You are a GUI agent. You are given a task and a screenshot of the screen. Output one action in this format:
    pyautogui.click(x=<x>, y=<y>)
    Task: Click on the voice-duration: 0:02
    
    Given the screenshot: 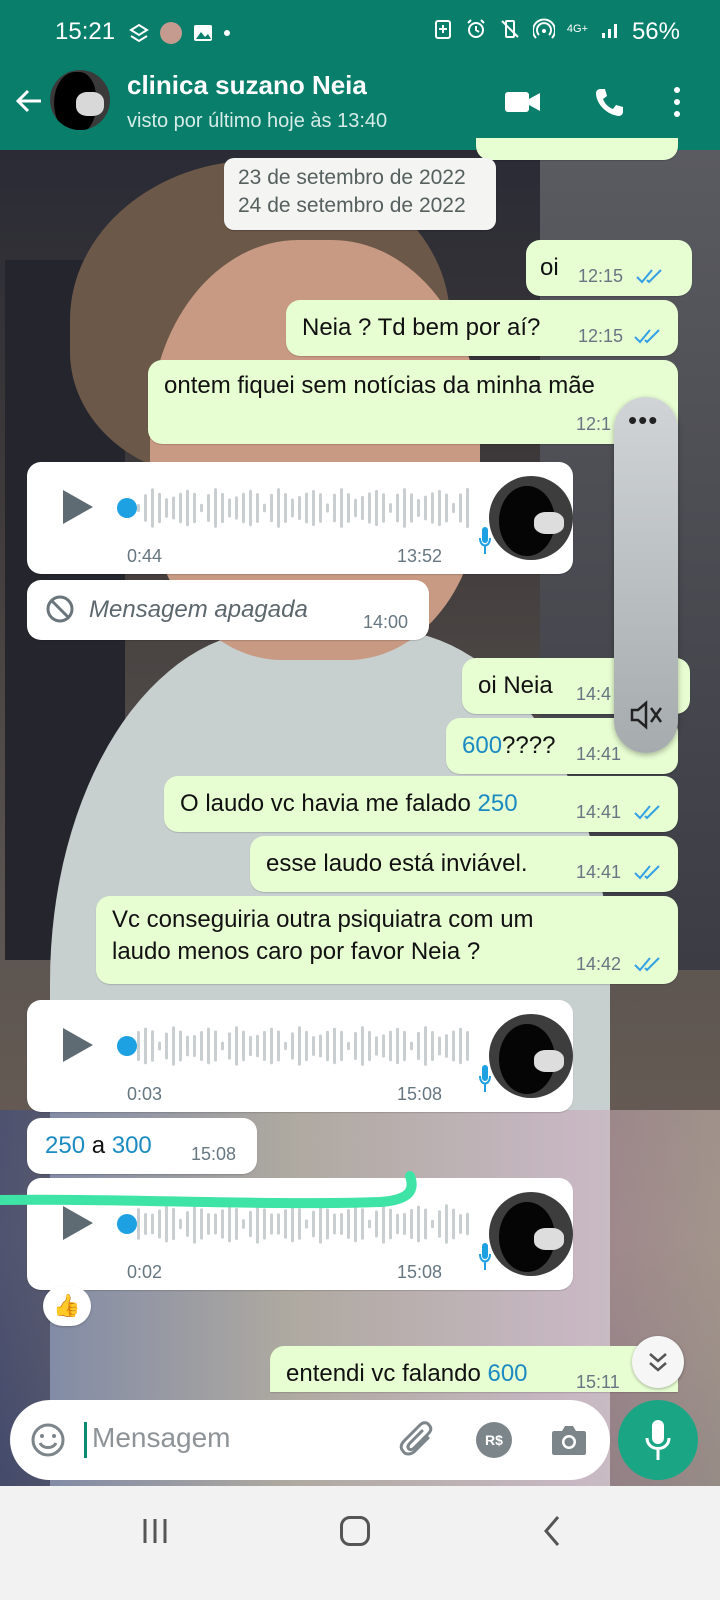 What is the action you would take?
    pyautogui.click(x=145, y=1272)
    